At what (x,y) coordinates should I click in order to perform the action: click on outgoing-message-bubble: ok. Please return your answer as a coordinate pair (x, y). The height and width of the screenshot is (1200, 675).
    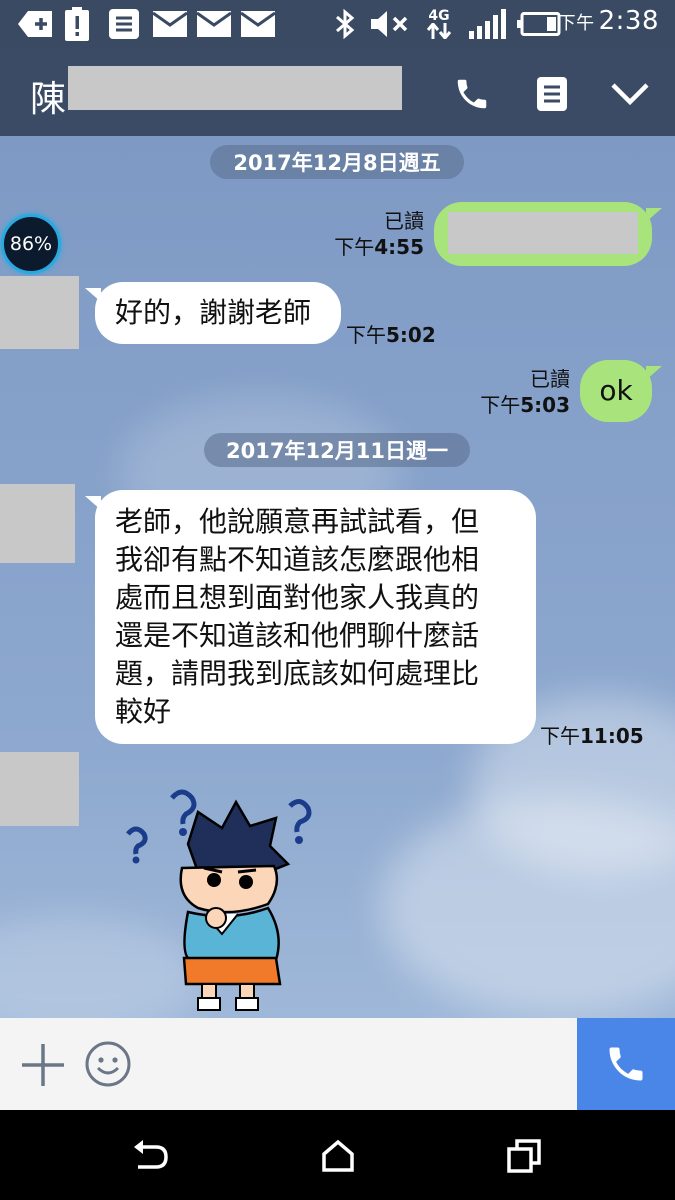
    Looking at the image, I should click on (621, 391).